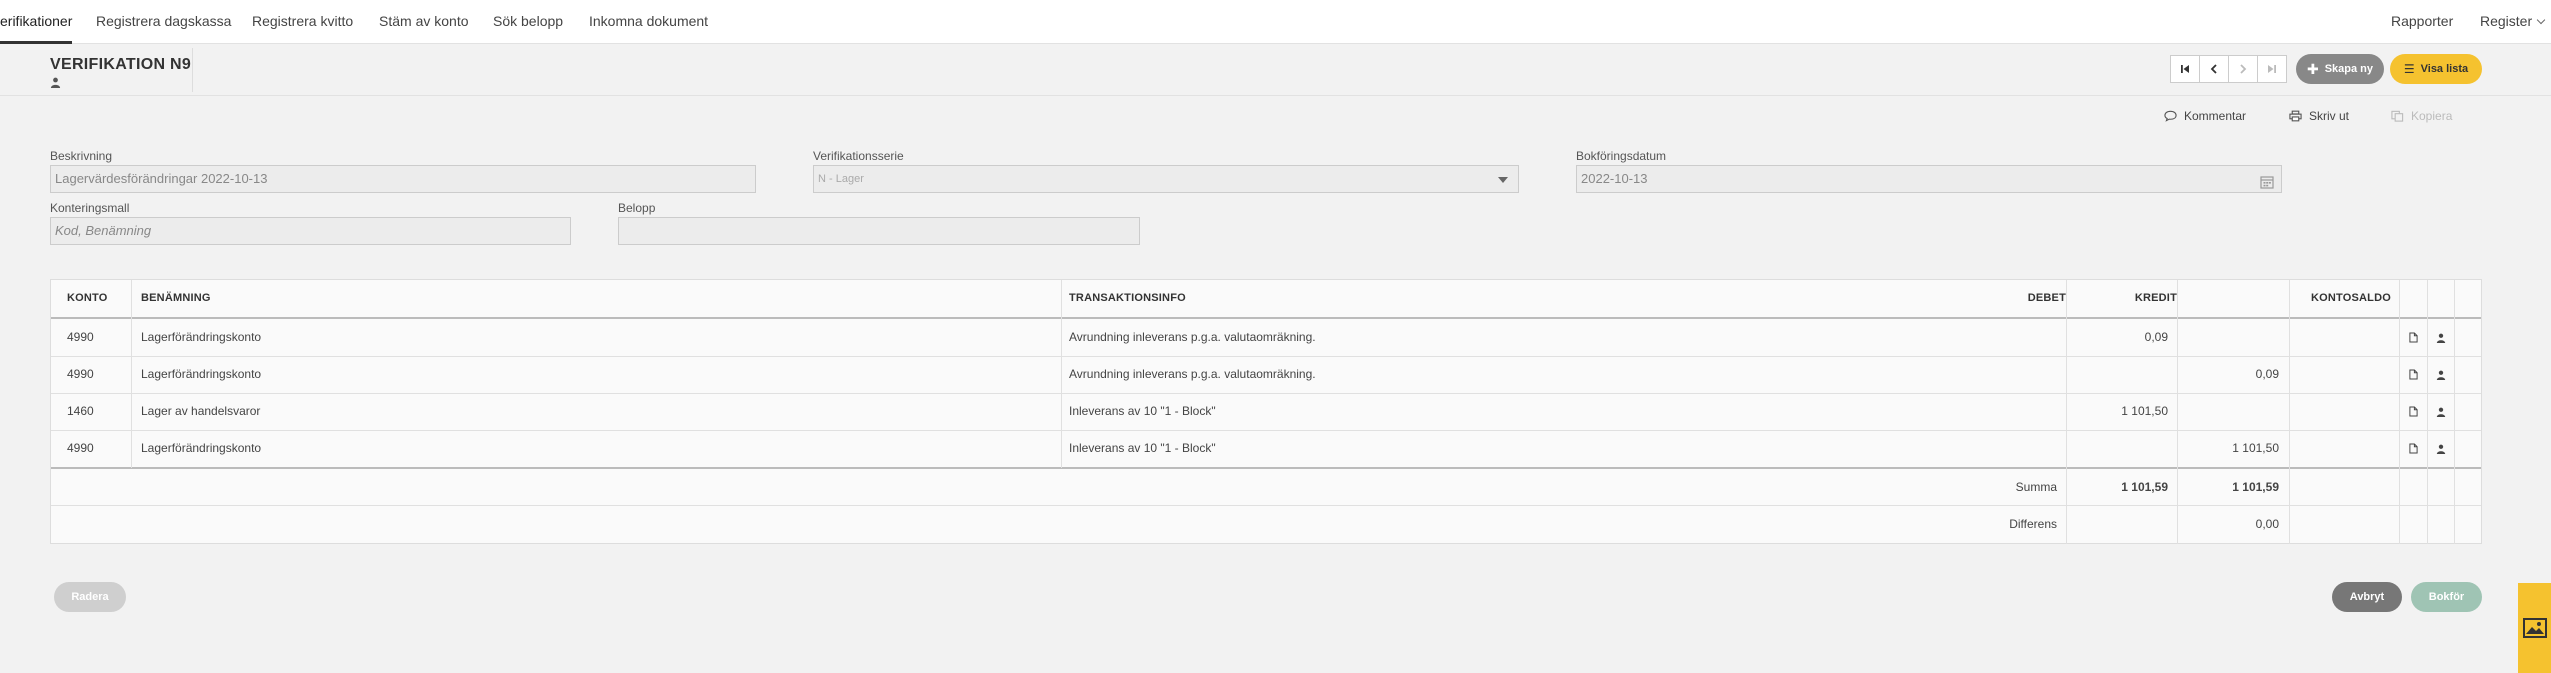  What do you see at coordinates (2446, 597) in the screenshot?
I see `book-button: Bokför` at bounding box center [2446, 597].